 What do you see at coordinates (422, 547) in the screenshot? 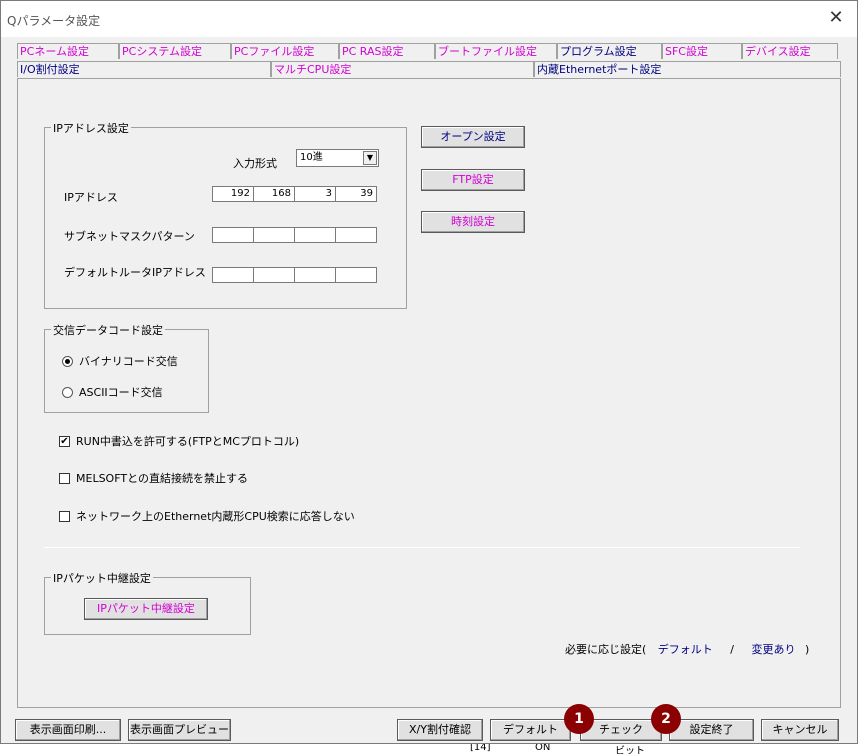
I see `separator-line` at bounding box center [422, 547].